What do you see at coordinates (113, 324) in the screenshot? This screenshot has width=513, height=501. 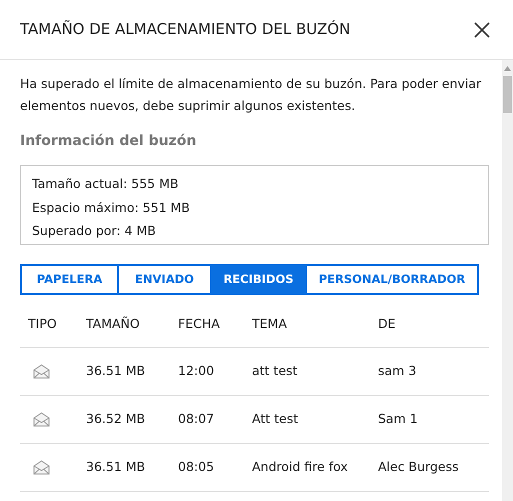 I see `column-header: TAMAÑO` at bounding box center [113, 324].